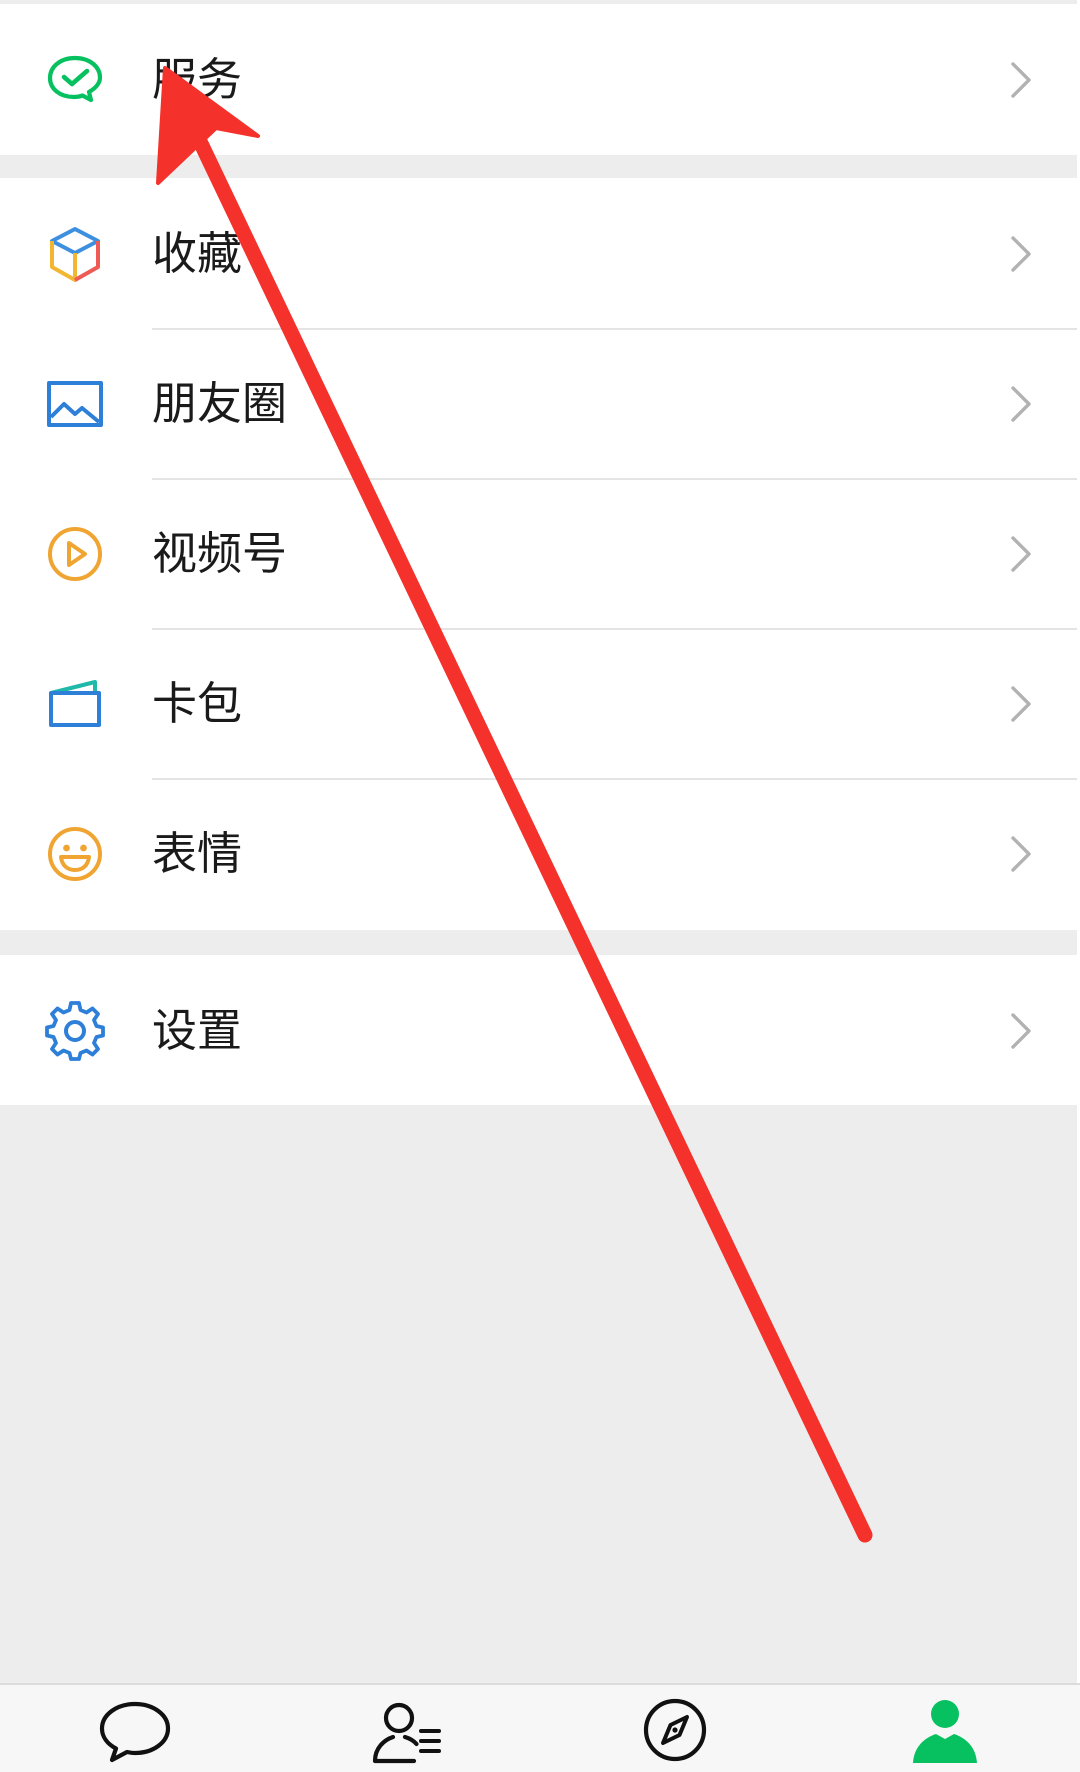  What do you see at coordinates (538, 853) in the screenshot?
I see `menu-row-stickers: 表情` at bounding box center [538, 853].